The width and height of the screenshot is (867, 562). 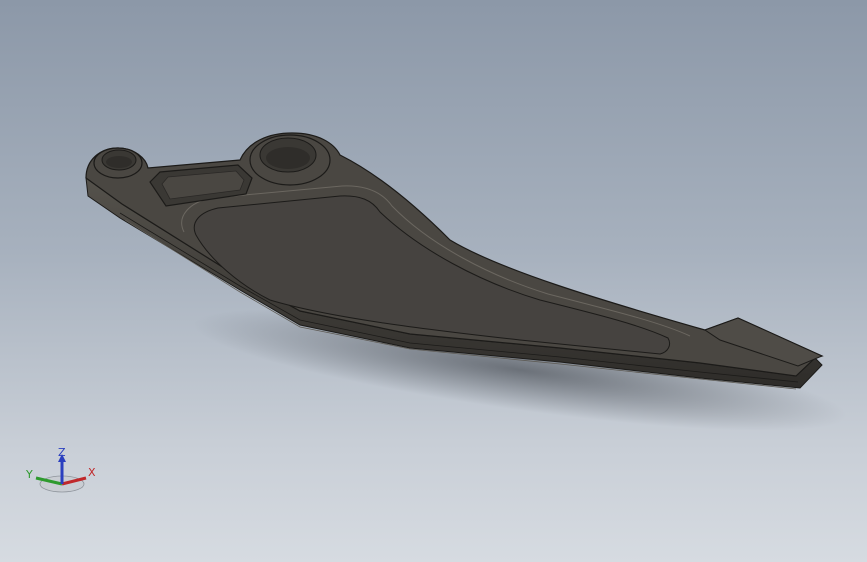 What do you see at coordinates (92, 472) in the screenshot?
I see `triad-x-label: X` at bounding box center [92, 472].